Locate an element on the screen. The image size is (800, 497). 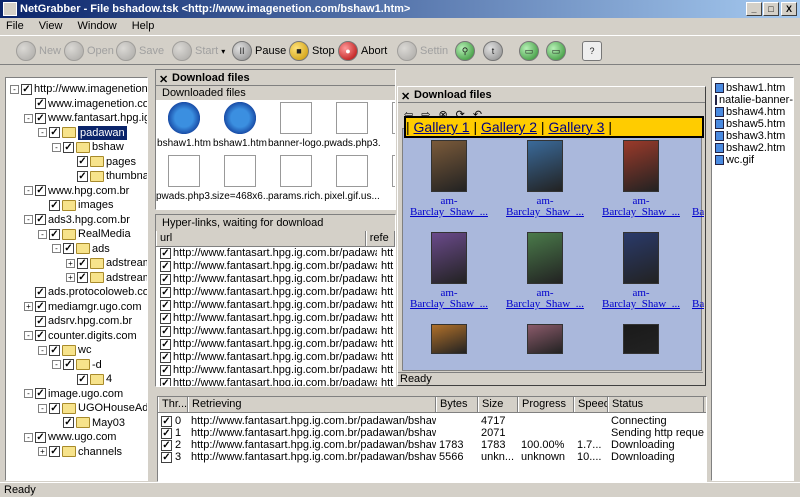
col-retrieving: Retrieving is located at coordinates (312, 404).